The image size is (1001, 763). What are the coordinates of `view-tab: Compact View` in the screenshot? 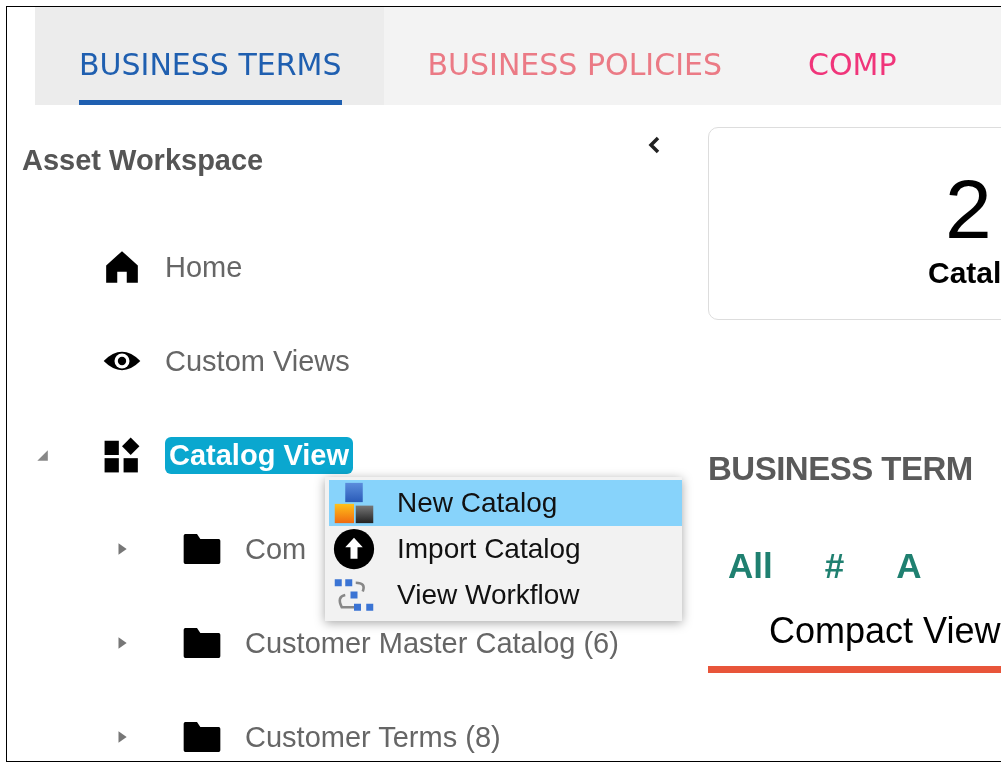 It's located at (854, 641).